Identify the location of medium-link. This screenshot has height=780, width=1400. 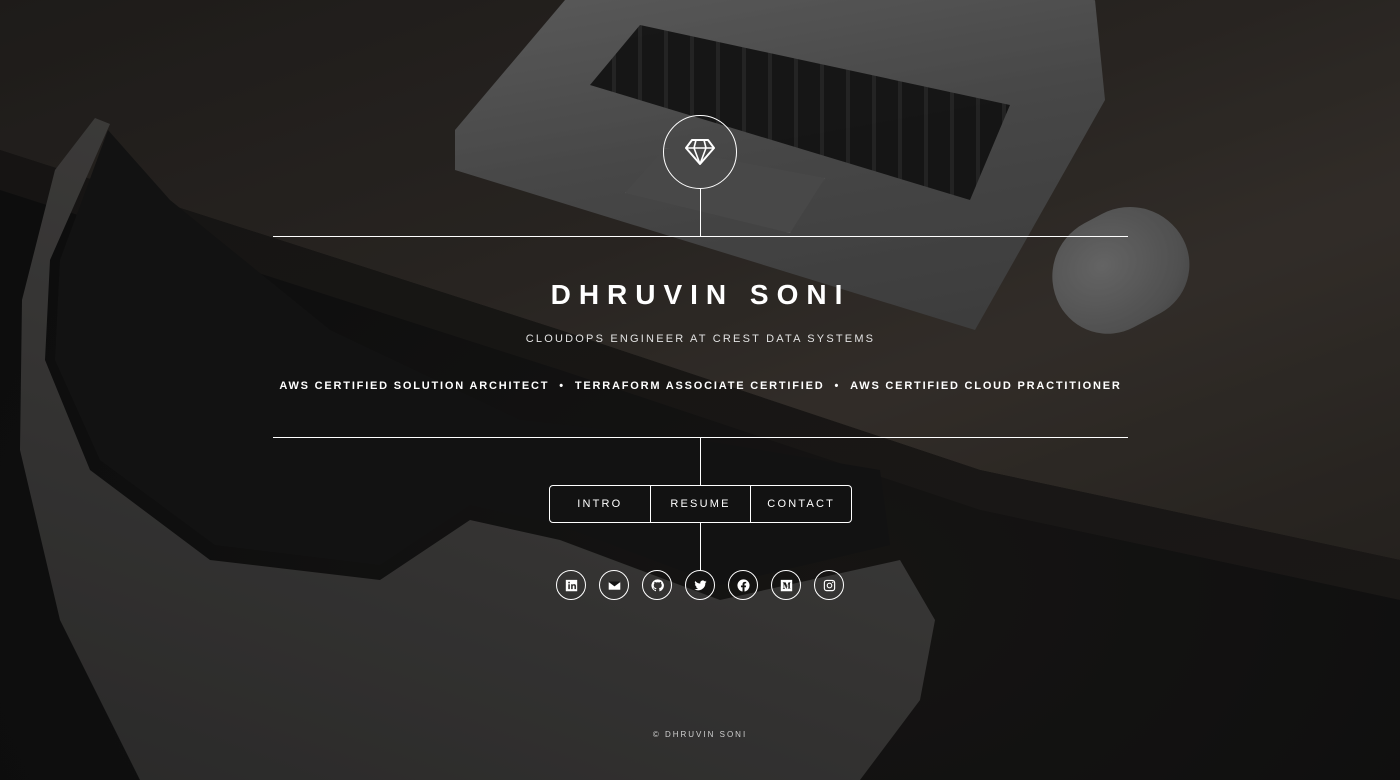
(786, 585).